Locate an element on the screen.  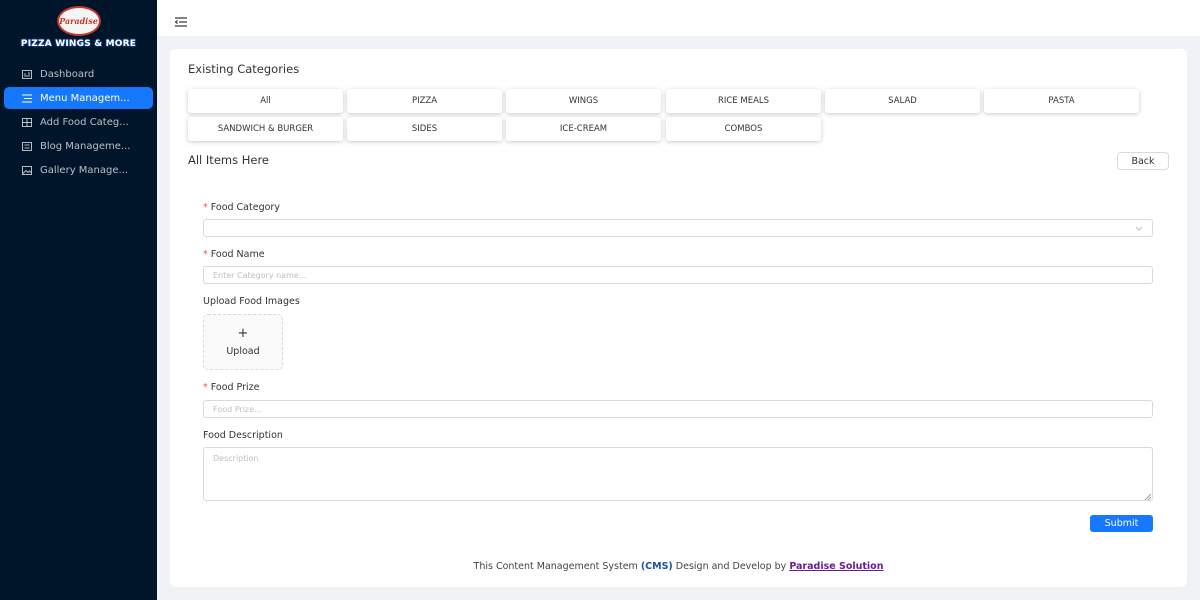
plus-icon: + is located at coordinates (243, 333).